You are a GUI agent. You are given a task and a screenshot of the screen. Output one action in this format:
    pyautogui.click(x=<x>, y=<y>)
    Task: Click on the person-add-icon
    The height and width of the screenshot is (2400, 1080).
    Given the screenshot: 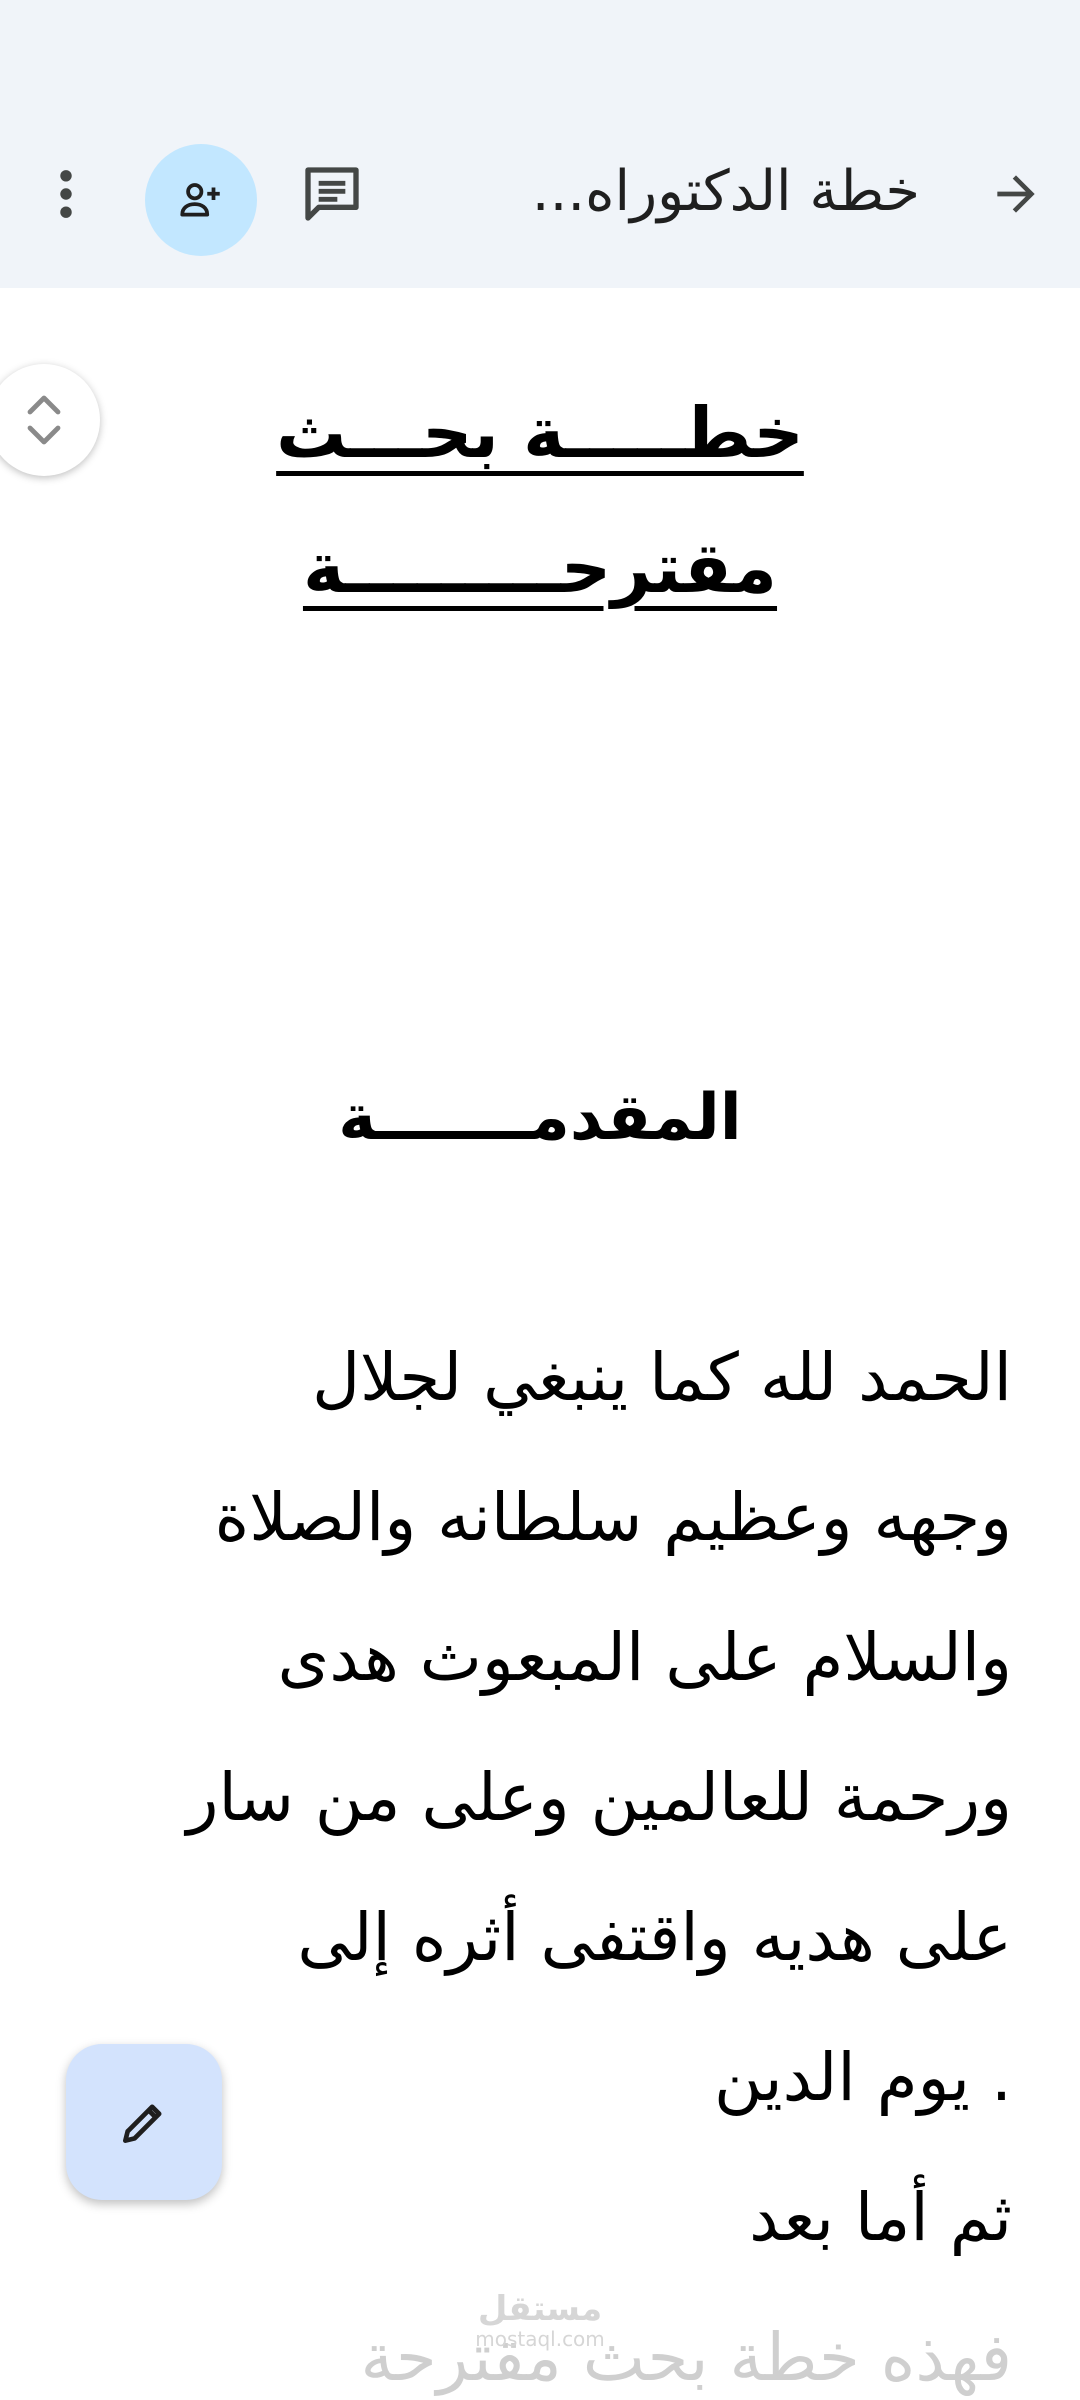 What is the action you would take?
    pyautogui.click(x=200, y=200)
    